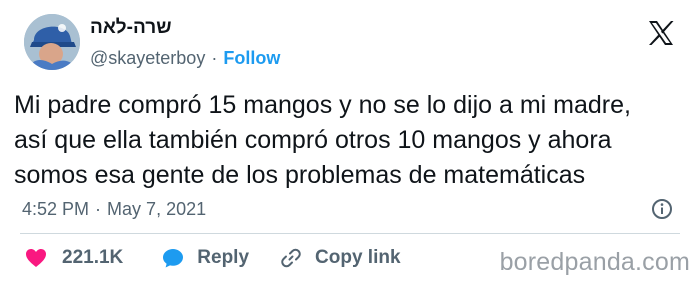 This screenshot has height=287, width=700. Describe the element at coordinates (594, 262) in the screenshot. I see `watermark: boredpanda.com` at that location.